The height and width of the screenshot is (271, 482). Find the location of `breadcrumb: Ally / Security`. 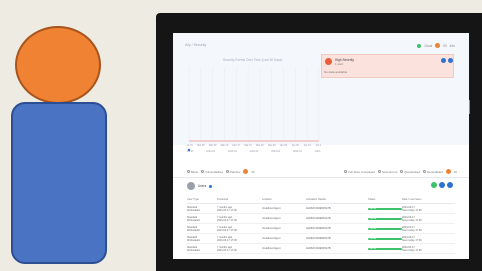

breadcrumb: Ally / Security is located at coordinates (196, 45).